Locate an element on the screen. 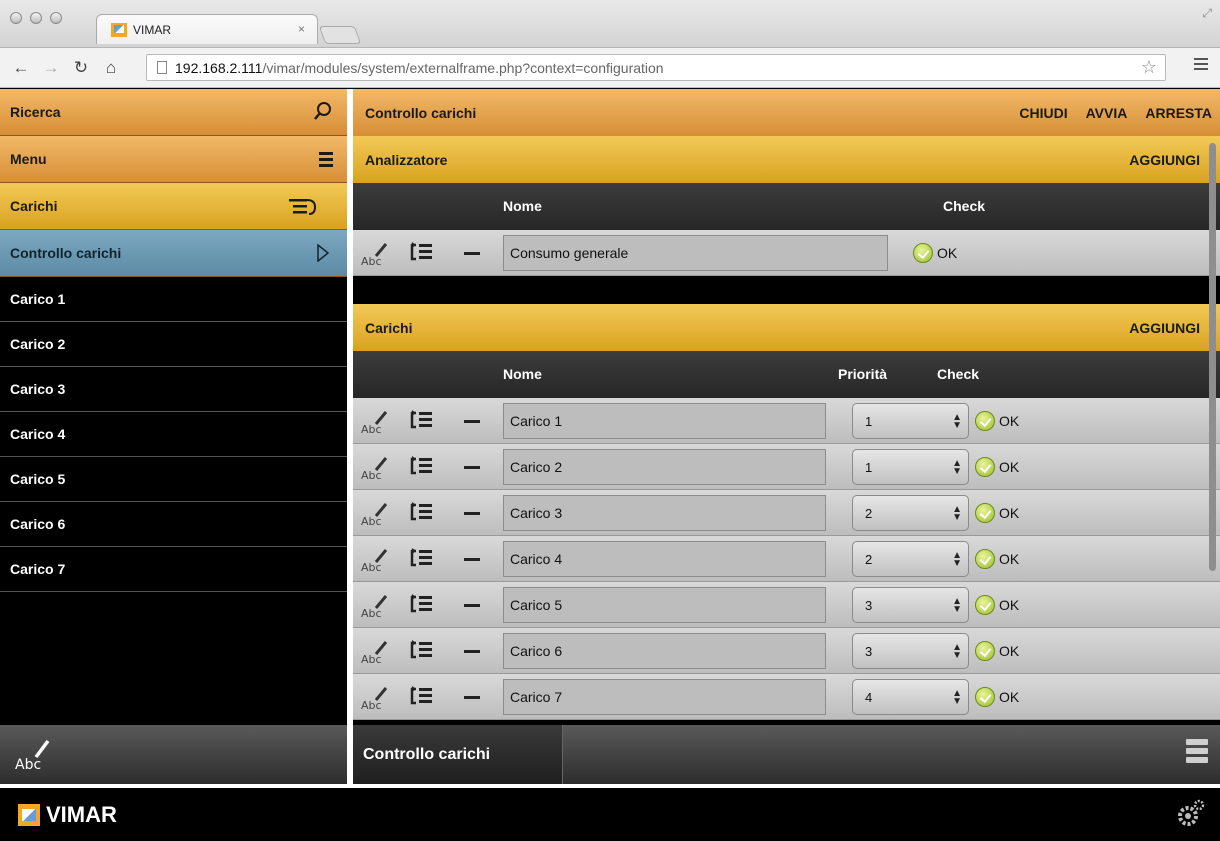 This screenshot has width=1220, height=841. priority-value: 2 is located at coordinates (869, 513).